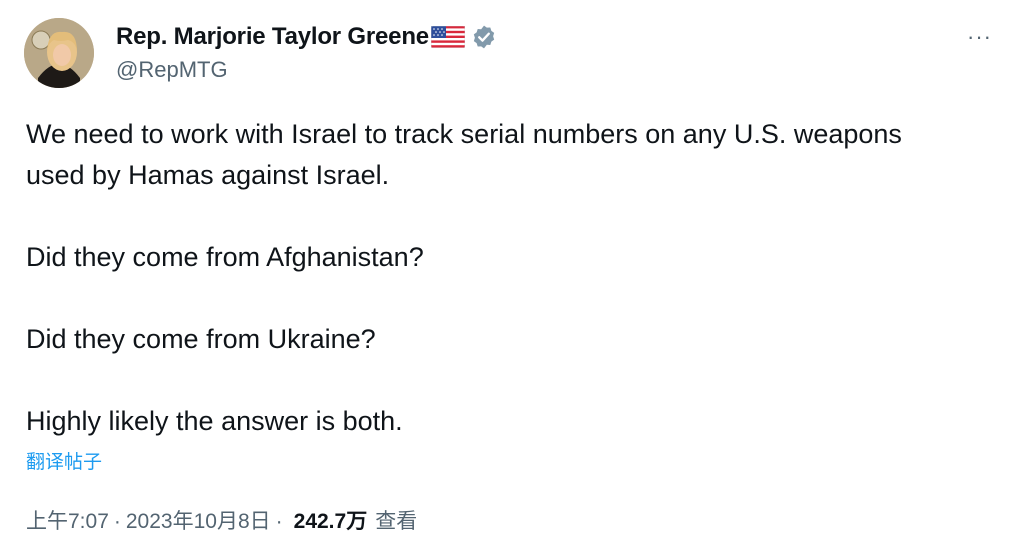 This screenshot has height=557, width=1024. I want to click on verified-badge-icon, so click(484, 37).